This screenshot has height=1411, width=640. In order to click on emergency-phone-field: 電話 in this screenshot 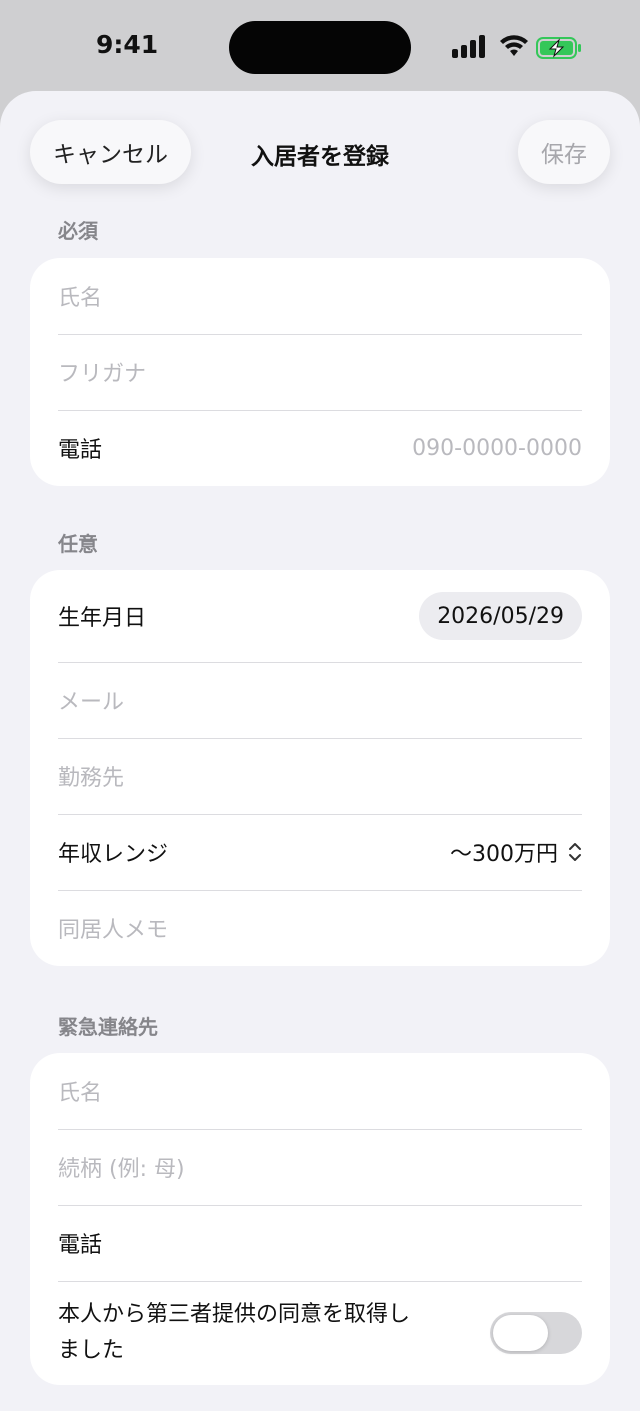, I will do `click(320, 1243)`.